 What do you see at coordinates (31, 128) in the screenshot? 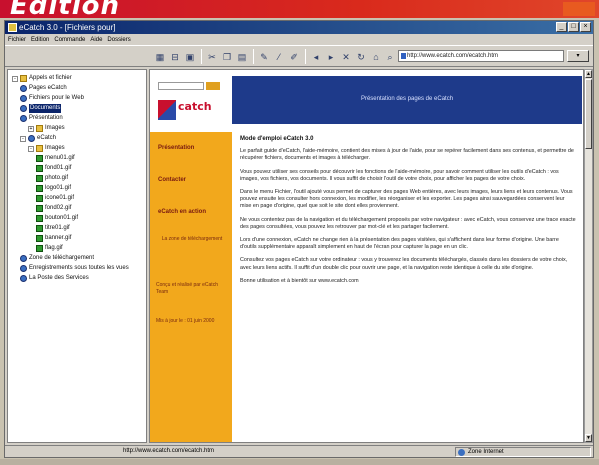
I see `expand-icon: +` at bounding box center [31, 128].